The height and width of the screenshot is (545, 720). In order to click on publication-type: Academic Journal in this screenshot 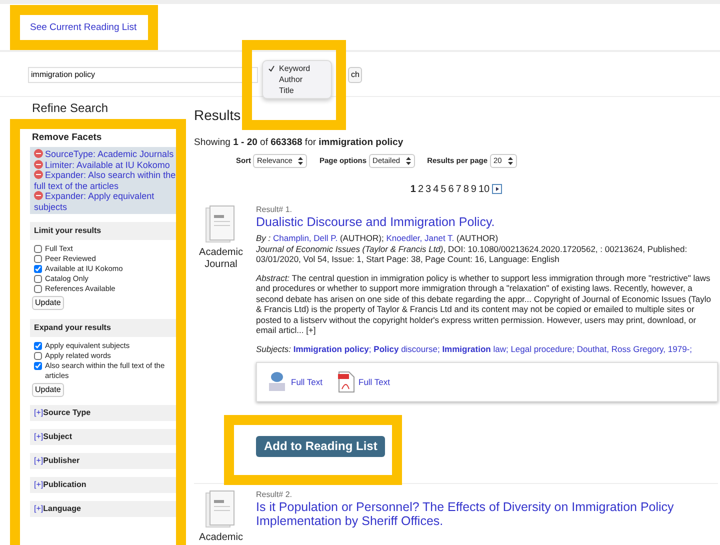, I will do `click(221, 258)`.